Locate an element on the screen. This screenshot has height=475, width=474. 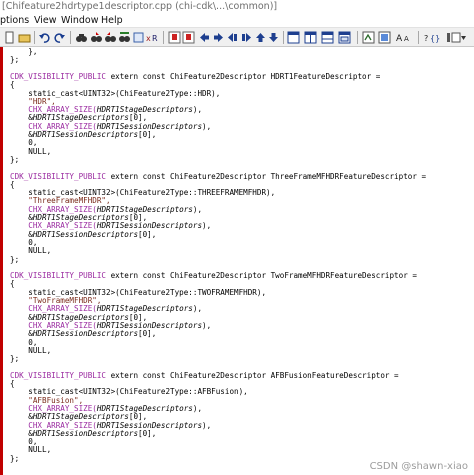
find-prev-icon is located at coordinates (110, 37).